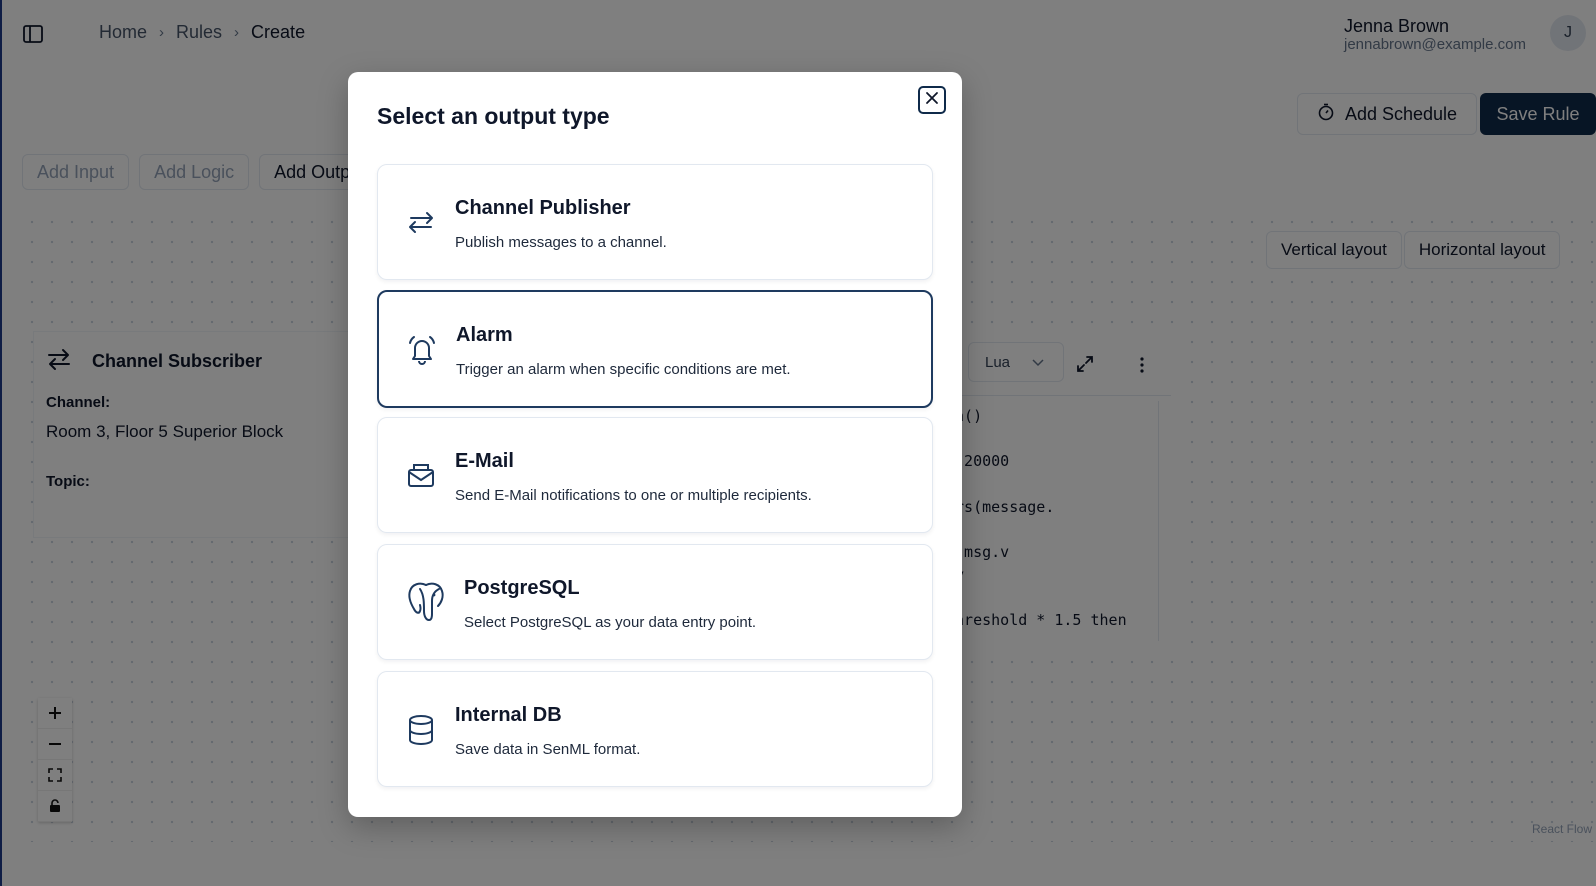  Describe the element at coordinates (522, 588) in the screenshot. I see `option-title: PostgreSQL` at that location.